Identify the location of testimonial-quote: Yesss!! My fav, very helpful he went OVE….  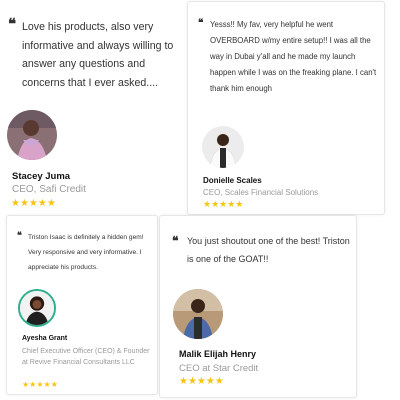
(293, 56).